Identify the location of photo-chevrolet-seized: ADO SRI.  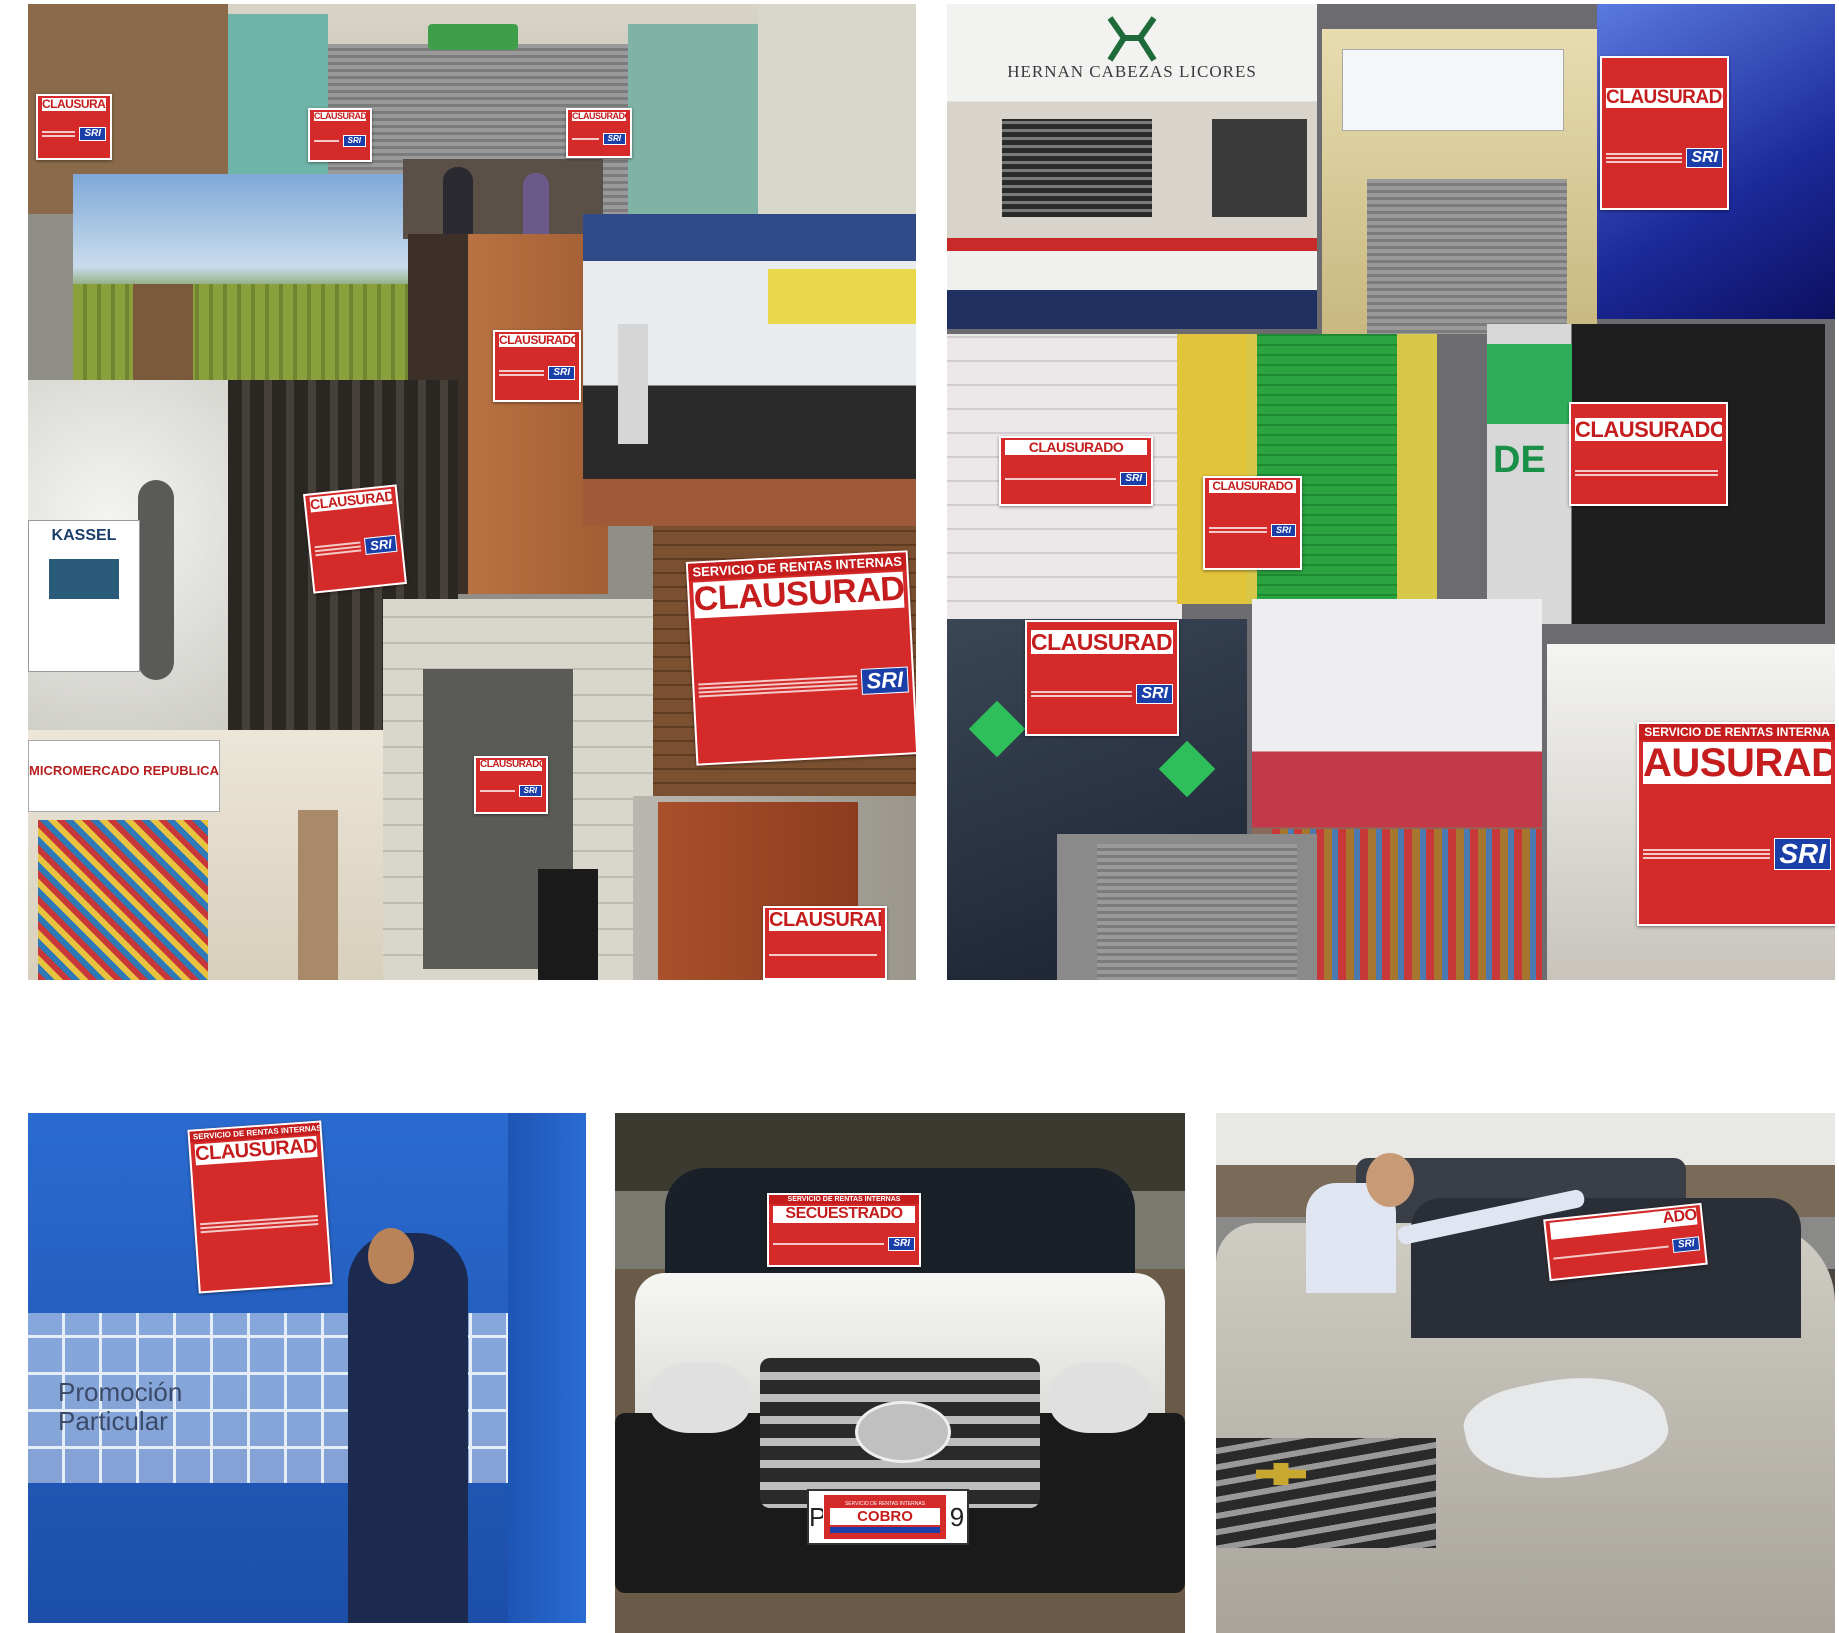
(1525, 1373).